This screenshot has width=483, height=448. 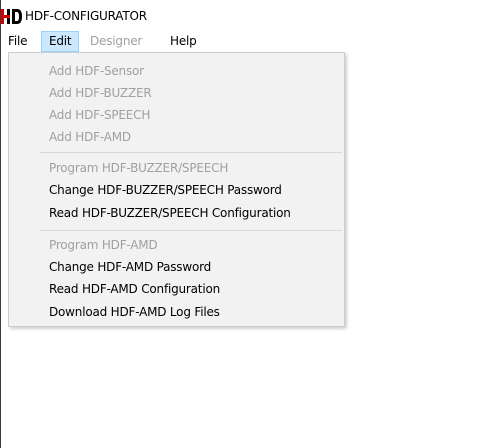 What do you see at coordinates (116, 41) in the screenshot?
I see `menu-designer: Designer` at bounding box center [116, 41].